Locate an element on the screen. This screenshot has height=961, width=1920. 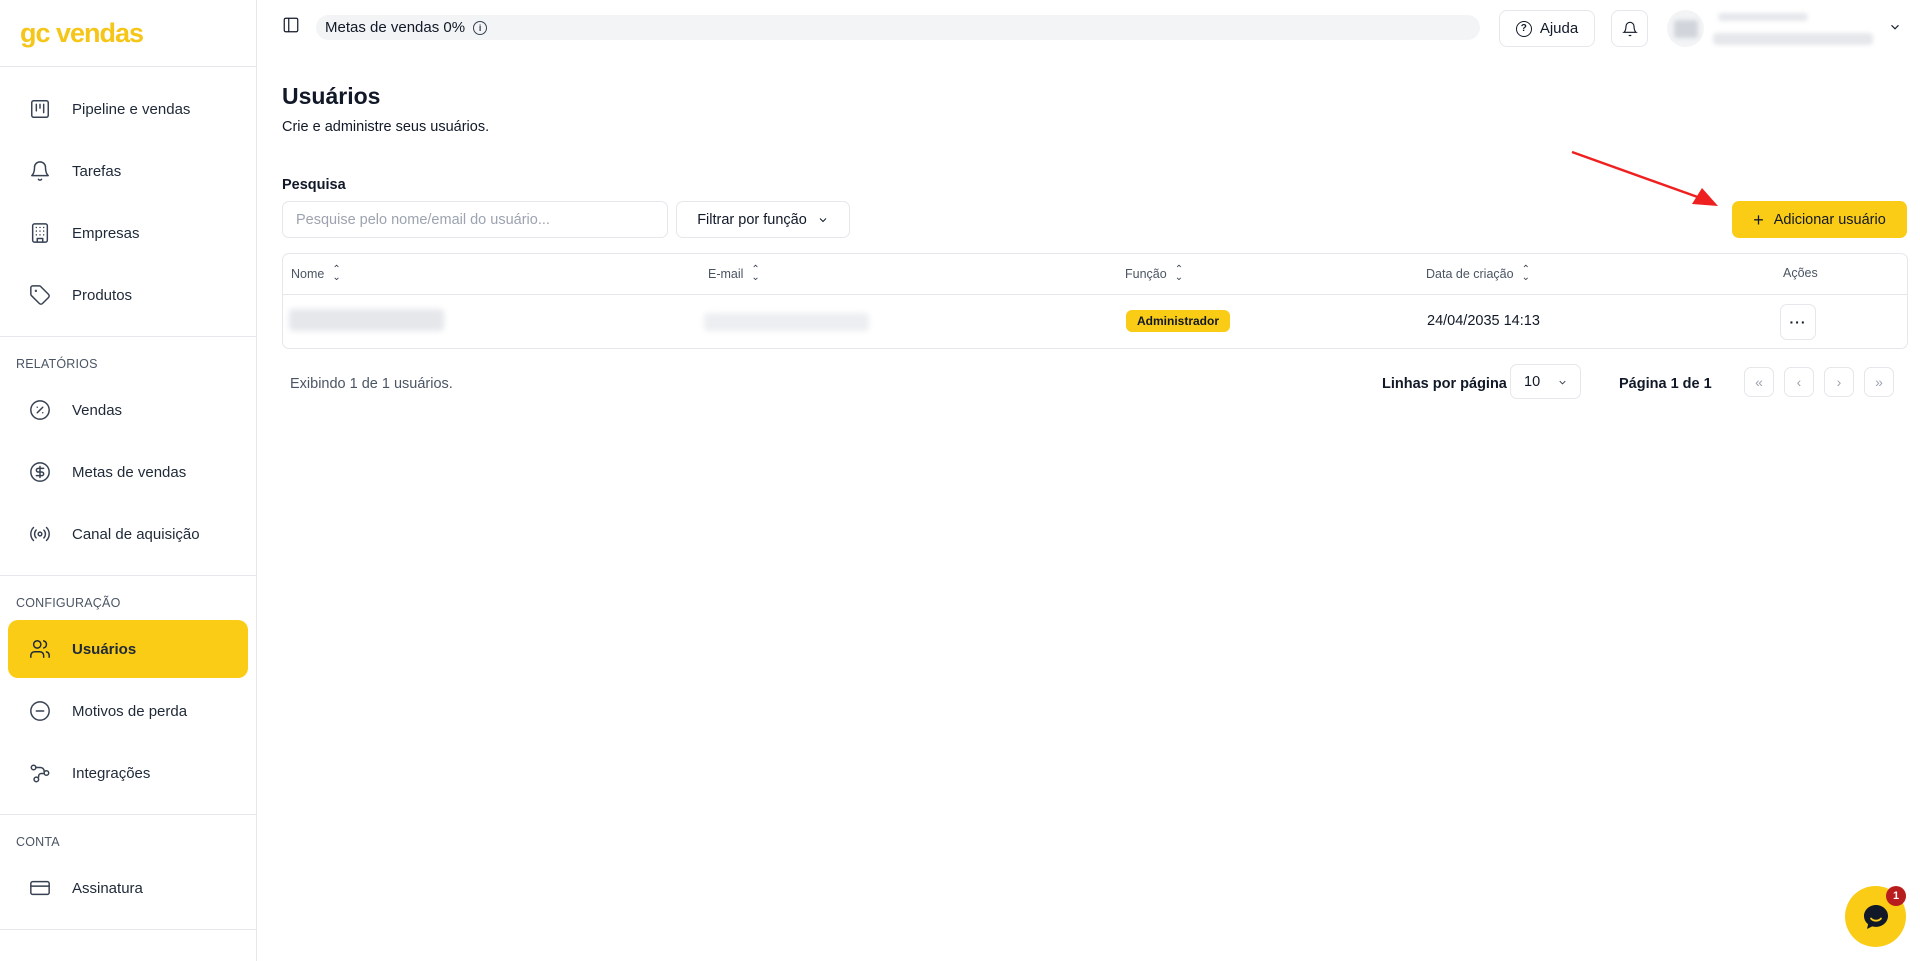
avatar is located at coordinates (1685, 28).